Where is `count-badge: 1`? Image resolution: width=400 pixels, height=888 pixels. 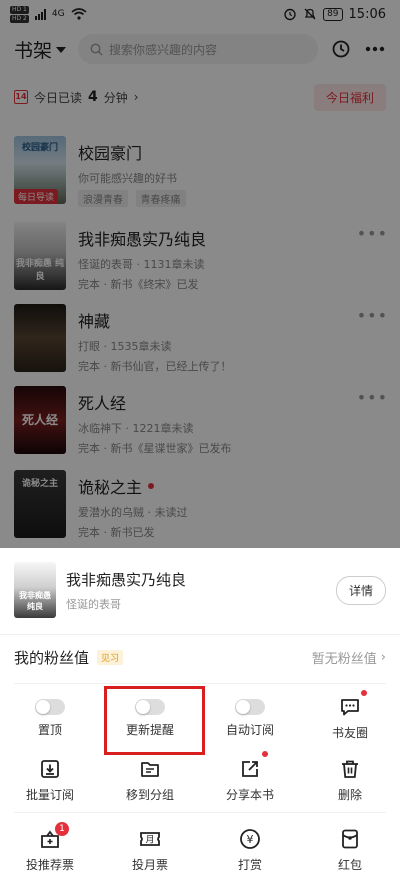 count-badge: 1 is located at coordinates (62, 828).